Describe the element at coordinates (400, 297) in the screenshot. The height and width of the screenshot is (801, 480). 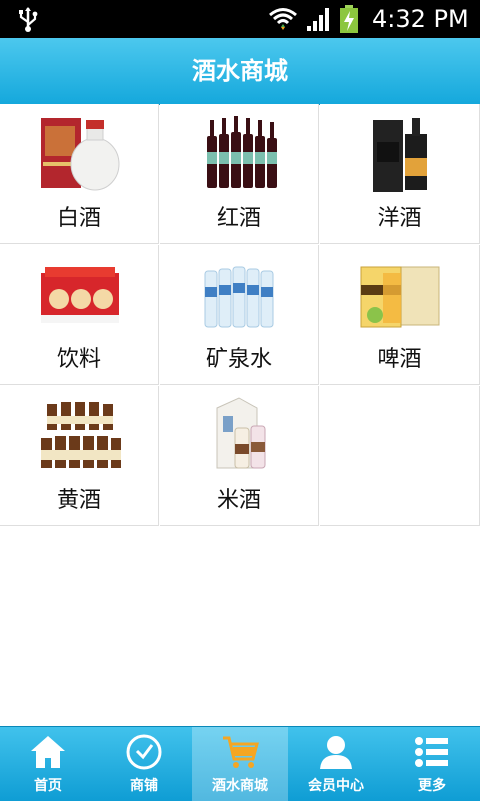
I see `beer-product-image` at that location.